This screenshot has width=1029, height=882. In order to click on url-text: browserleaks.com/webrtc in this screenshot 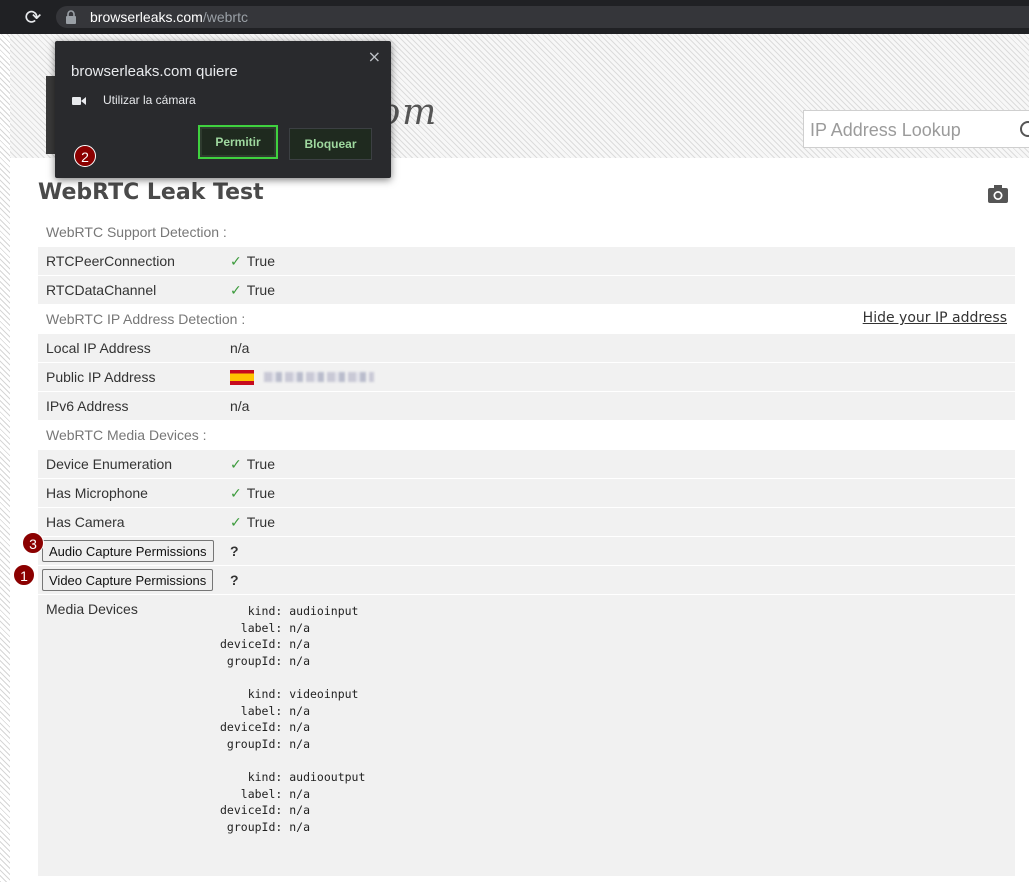, I will do `click(169, 17)`.